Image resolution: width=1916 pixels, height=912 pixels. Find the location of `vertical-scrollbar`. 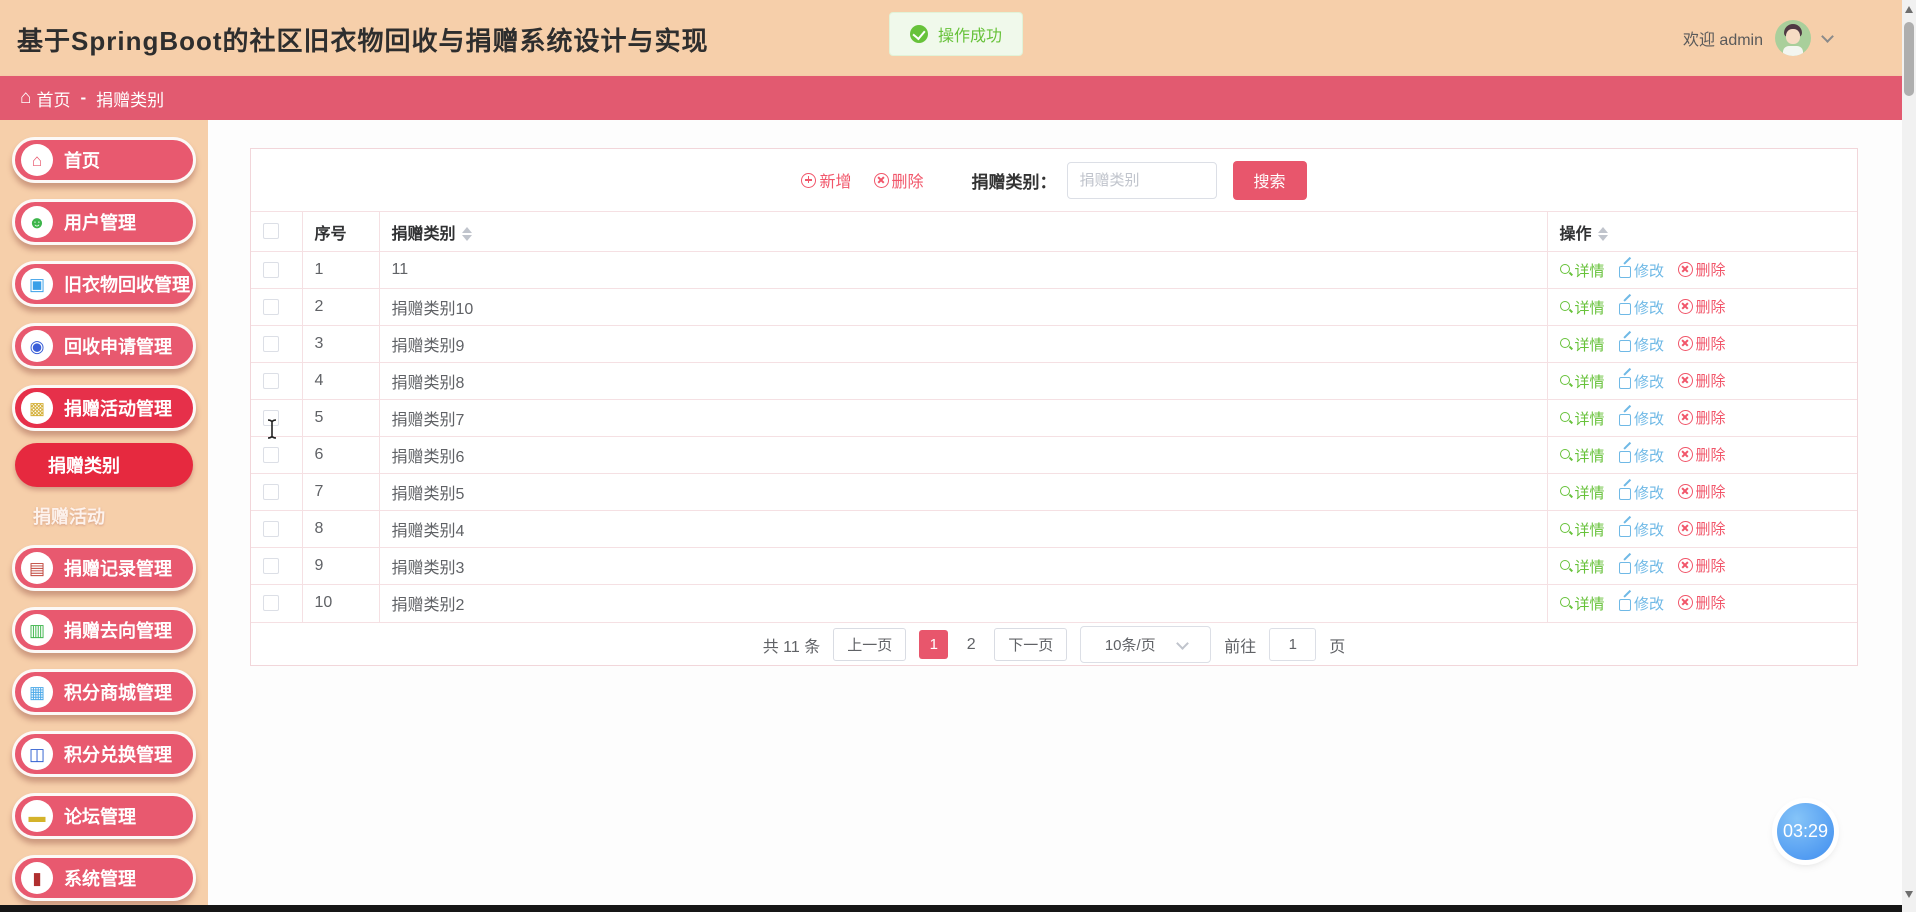

vertical-scrollbar is located at coordinates (1909, 456).